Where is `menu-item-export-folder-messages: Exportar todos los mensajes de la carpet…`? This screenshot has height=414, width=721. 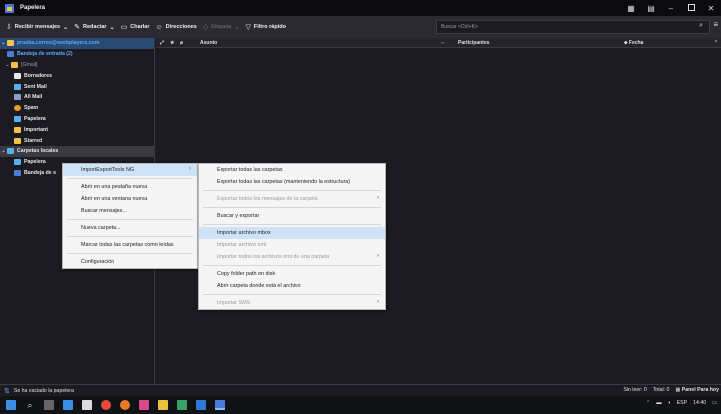
menu-item-export-folder-messages: Exportar todos los mensajes de la carpet… is located at coordinates (292, 199).